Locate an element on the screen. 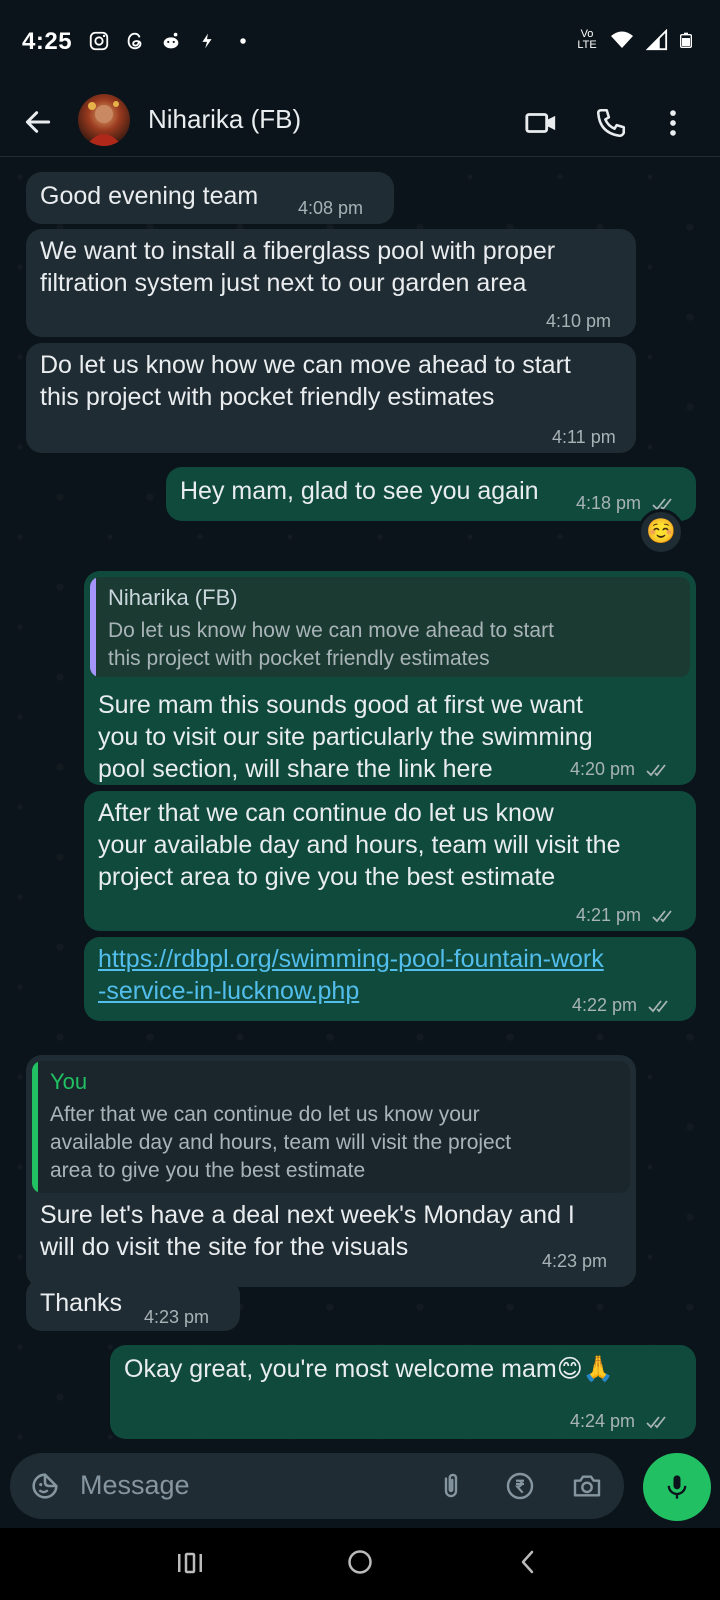  message-outgoing: Hey mam, glad to see you again 4:18 pm is located at coordinates (431, 494).